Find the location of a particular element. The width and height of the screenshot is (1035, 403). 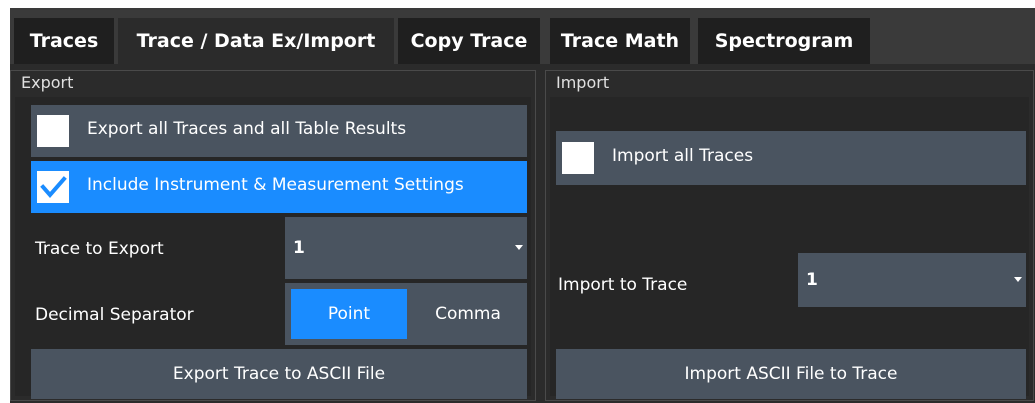

decimal-separator-toggle: Point Comma is located at coordinates (406, 314).